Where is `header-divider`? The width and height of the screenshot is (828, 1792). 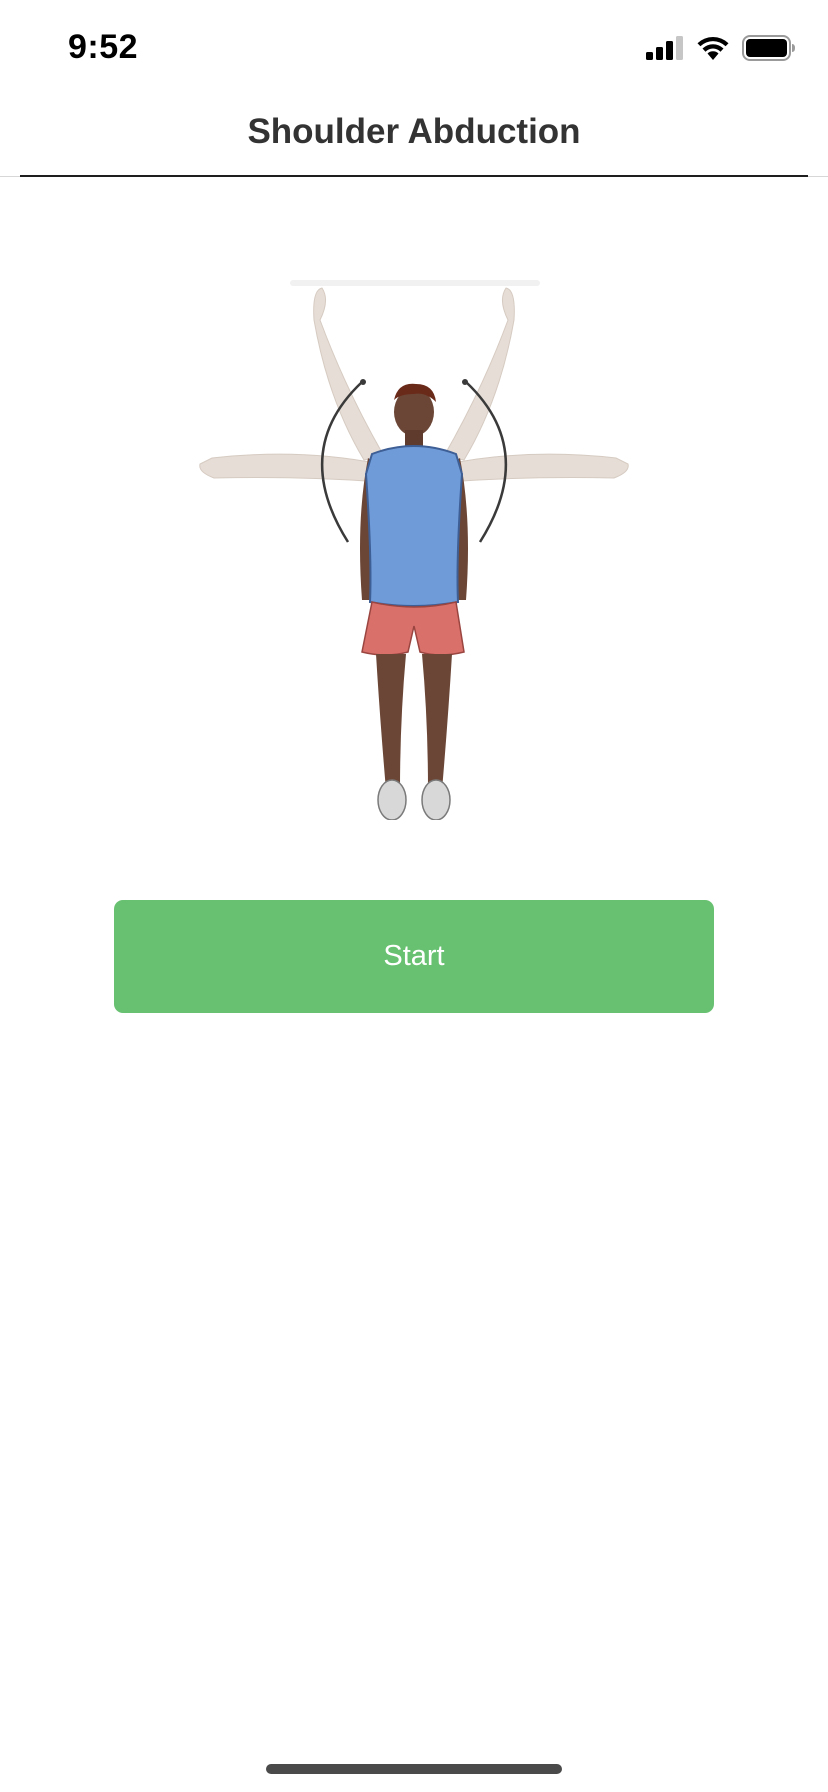 header-divider is located at coordinates (414, 176).